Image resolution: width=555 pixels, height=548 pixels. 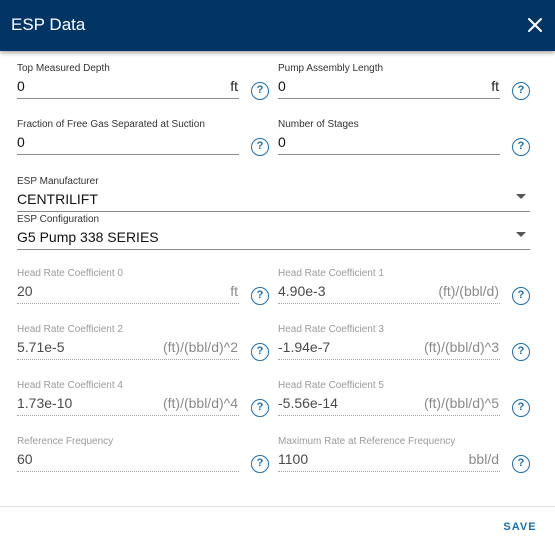 I want to click on field-label: Number of Stages, so click(x=318, y=124).